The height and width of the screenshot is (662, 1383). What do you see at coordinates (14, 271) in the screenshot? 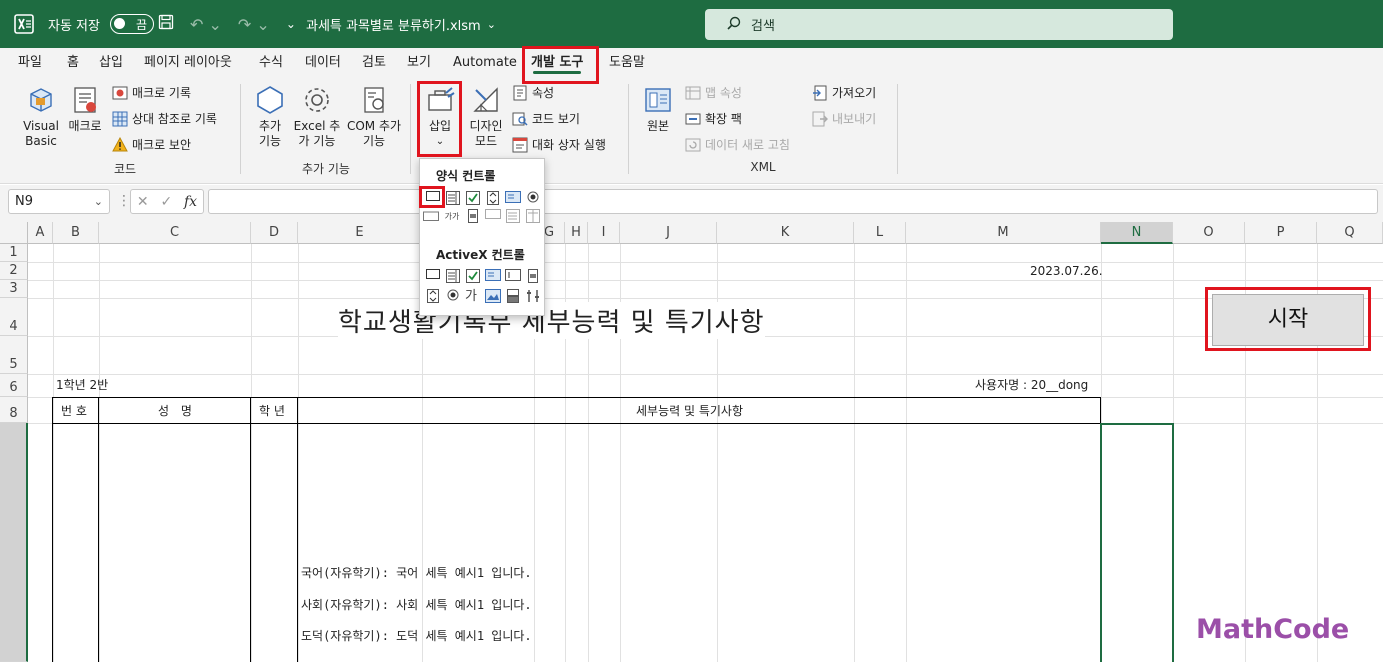
I see `row-header-2: 2` at bounding box center [14, 271].